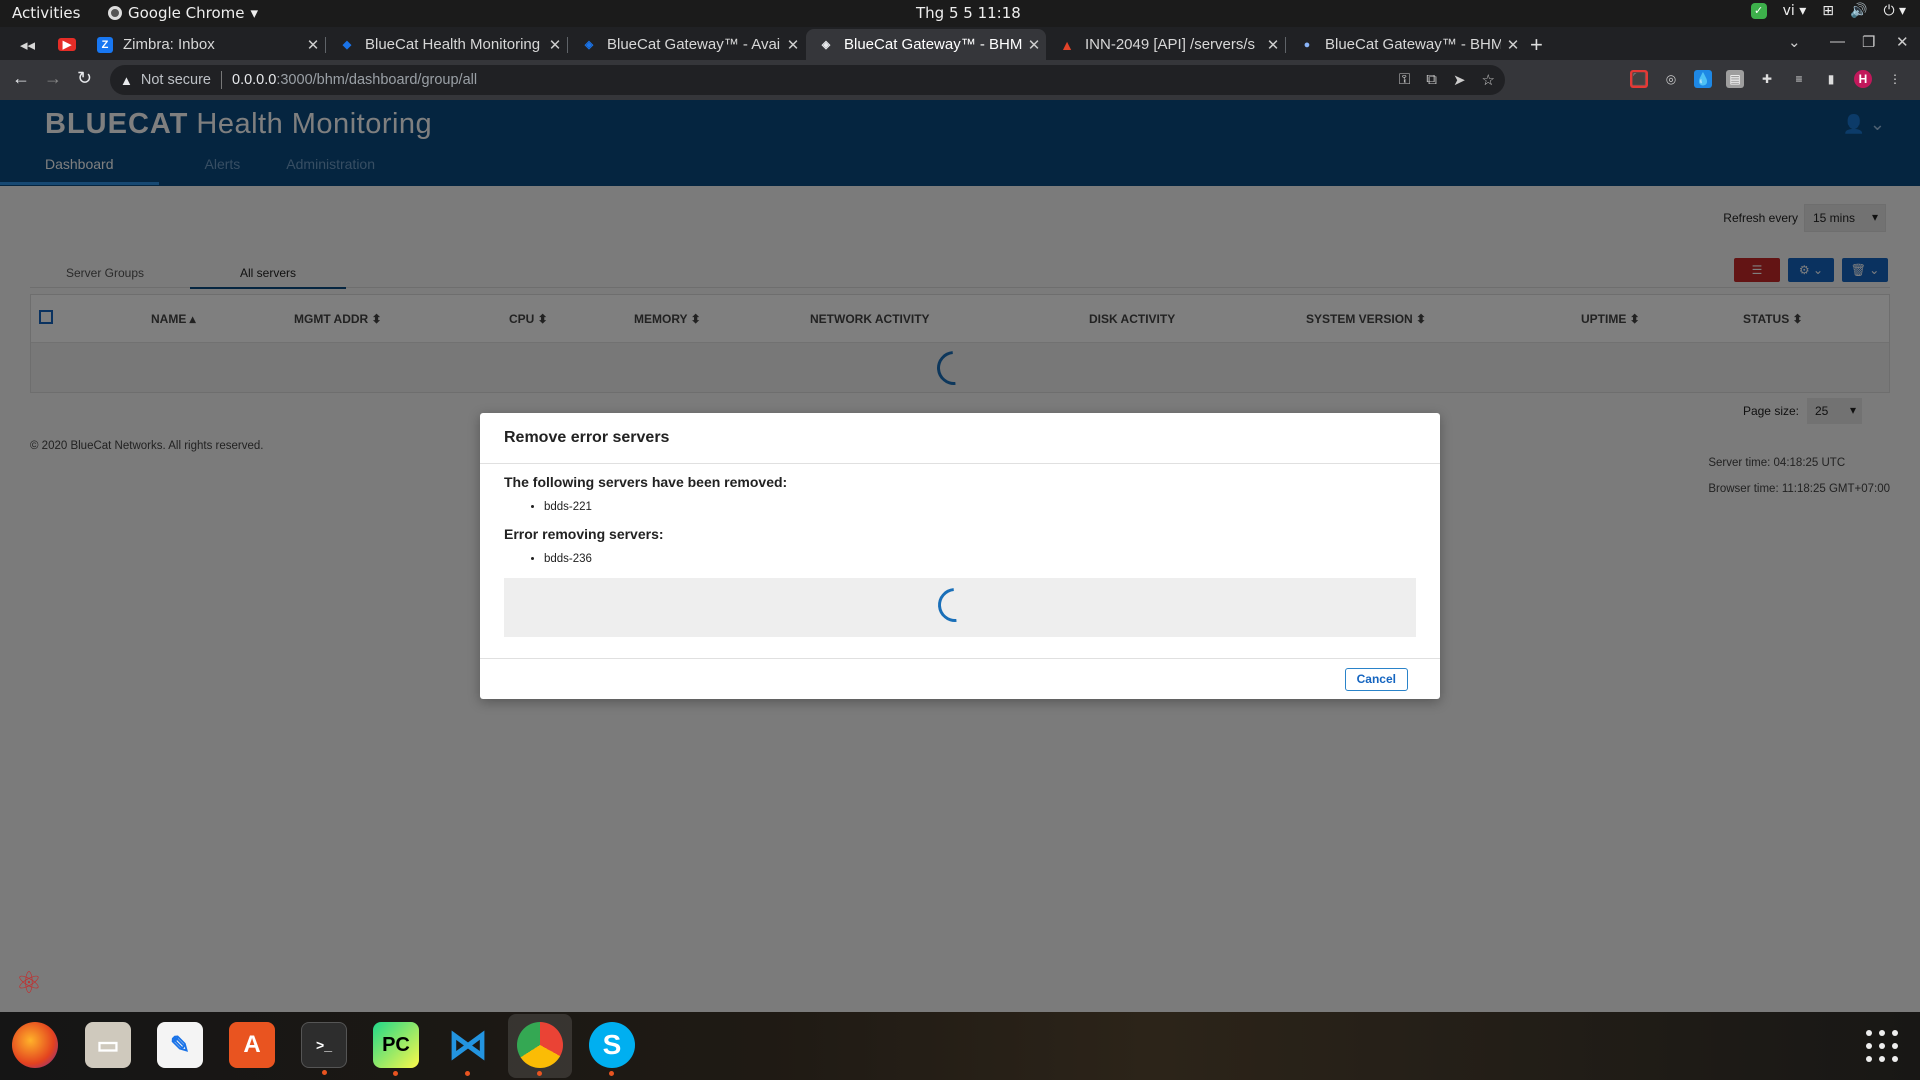 This screenshot has height=1080, width=1920. I want to click on app-menu-label: Google Chrome, so click(186, 13).